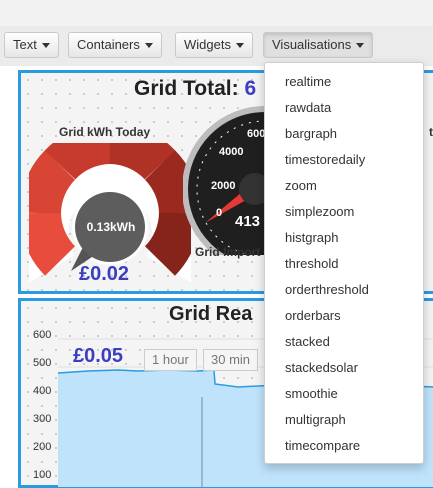 This screenshot has width=433, height=488. Describe the element at coordinates (42, 419) in the screenshot. I see `y-tick-300: 300` at that location.